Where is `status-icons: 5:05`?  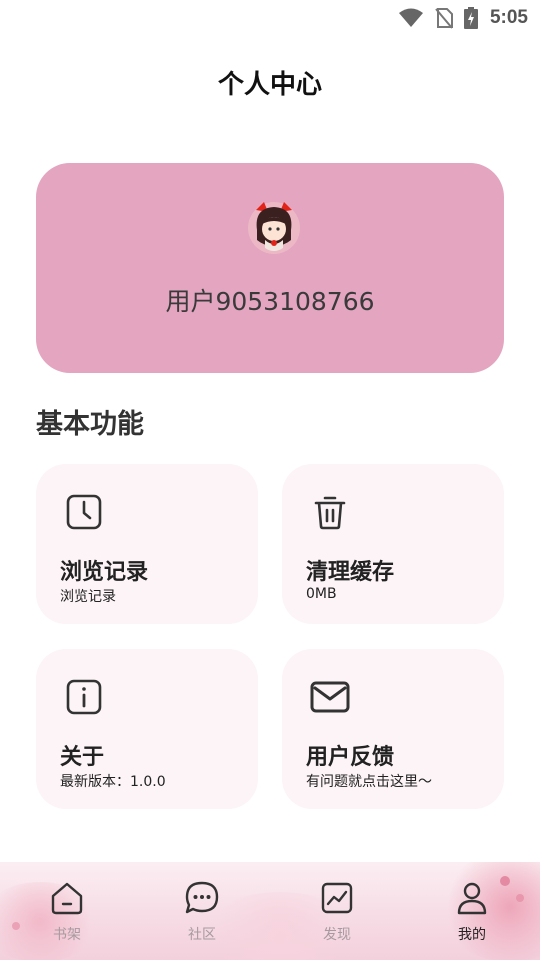 status-icons: 5:05 is located at coordinates (463, 18).